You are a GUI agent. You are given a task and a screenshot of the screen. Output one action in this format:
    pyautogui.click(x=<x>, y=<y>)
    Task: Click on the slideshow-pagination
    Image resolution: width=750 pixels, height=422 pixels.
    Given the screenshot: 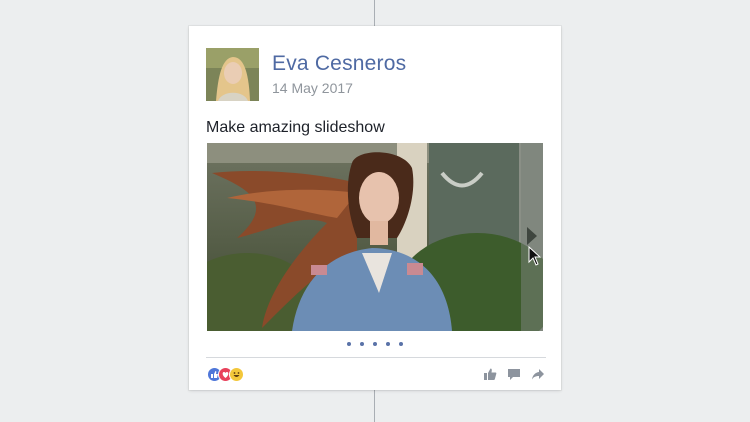 What is the action you would take?
    pyautogui.click(x=375, y=344)
    